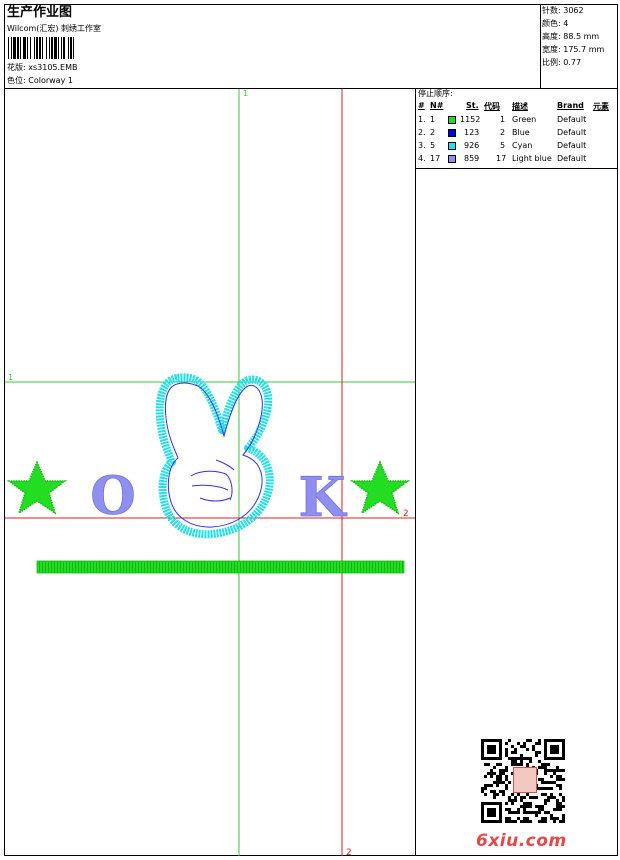  Describe the element at coordinates (502, 145) in the screenshot. I see `table-row: 3. 5 926 5 Cyan Default` at that location.